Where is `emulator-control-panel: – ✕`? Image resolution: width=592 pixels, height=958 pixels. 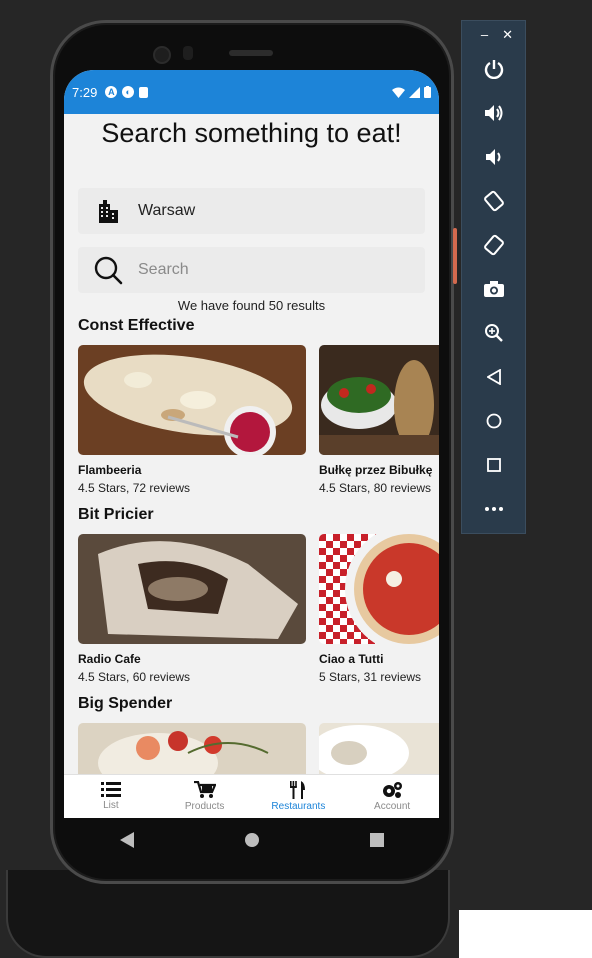 emulator-control-panel: – ✕ is located at coordinates (493, 277).